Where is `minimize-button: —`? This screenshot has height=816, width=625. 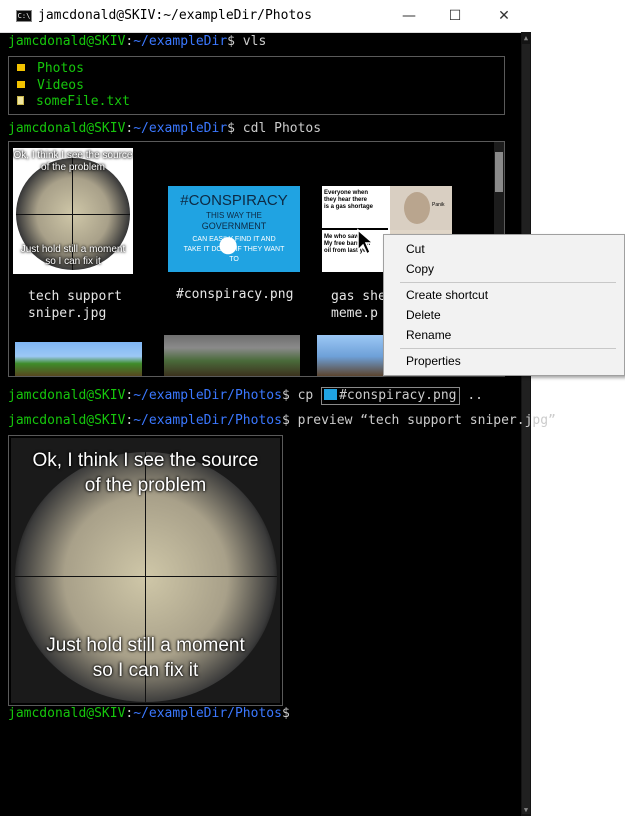 minimize-button: — is located at coordinates (409, 16).